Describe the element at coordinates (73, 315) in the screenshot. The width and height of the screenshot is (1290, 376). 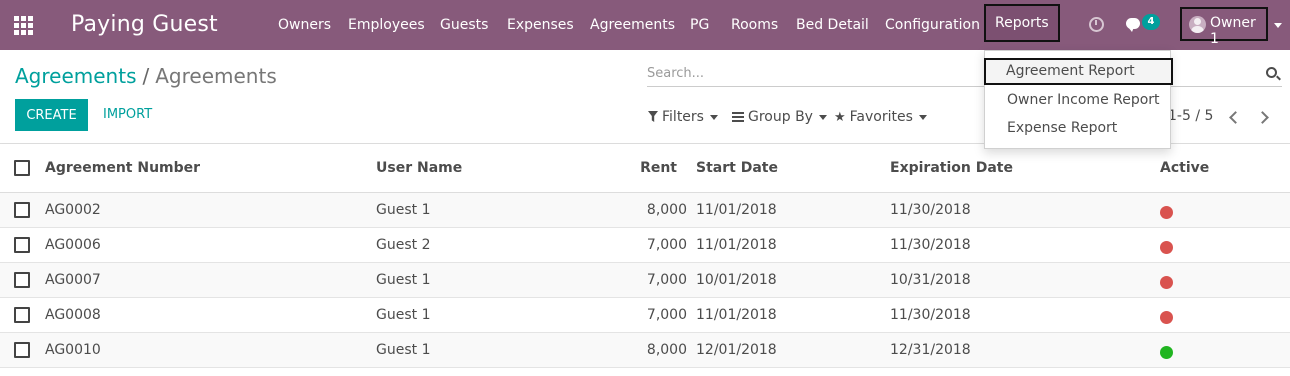
I see `agreement-number-cell: AG0008` at that location.